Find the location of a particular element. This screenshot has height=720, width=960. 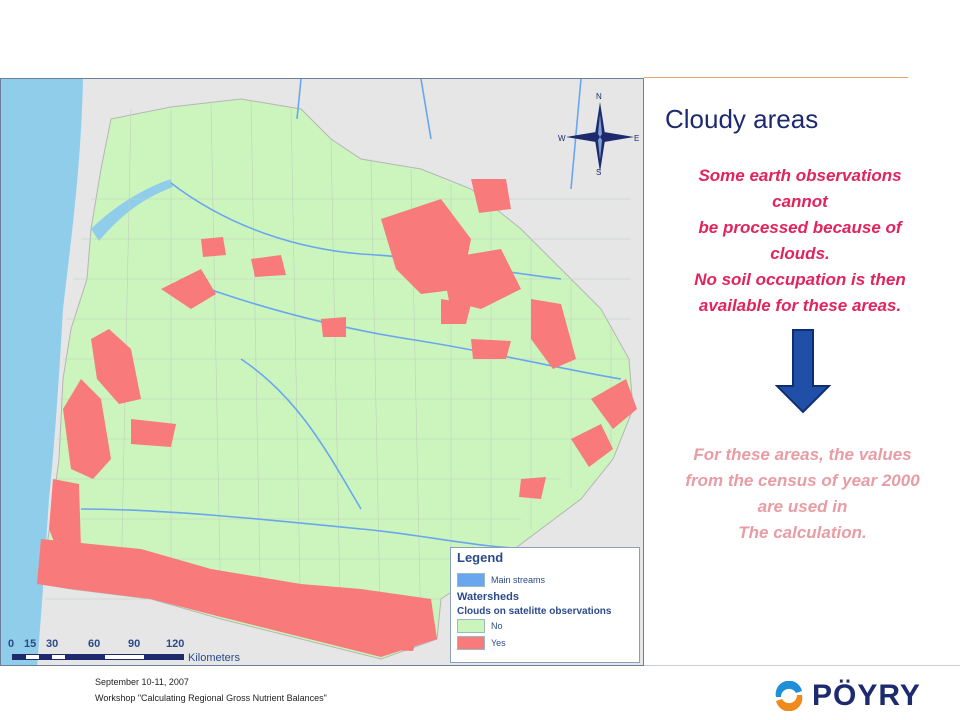

compass-rose: N S W E is located at coordinates (599, 135).